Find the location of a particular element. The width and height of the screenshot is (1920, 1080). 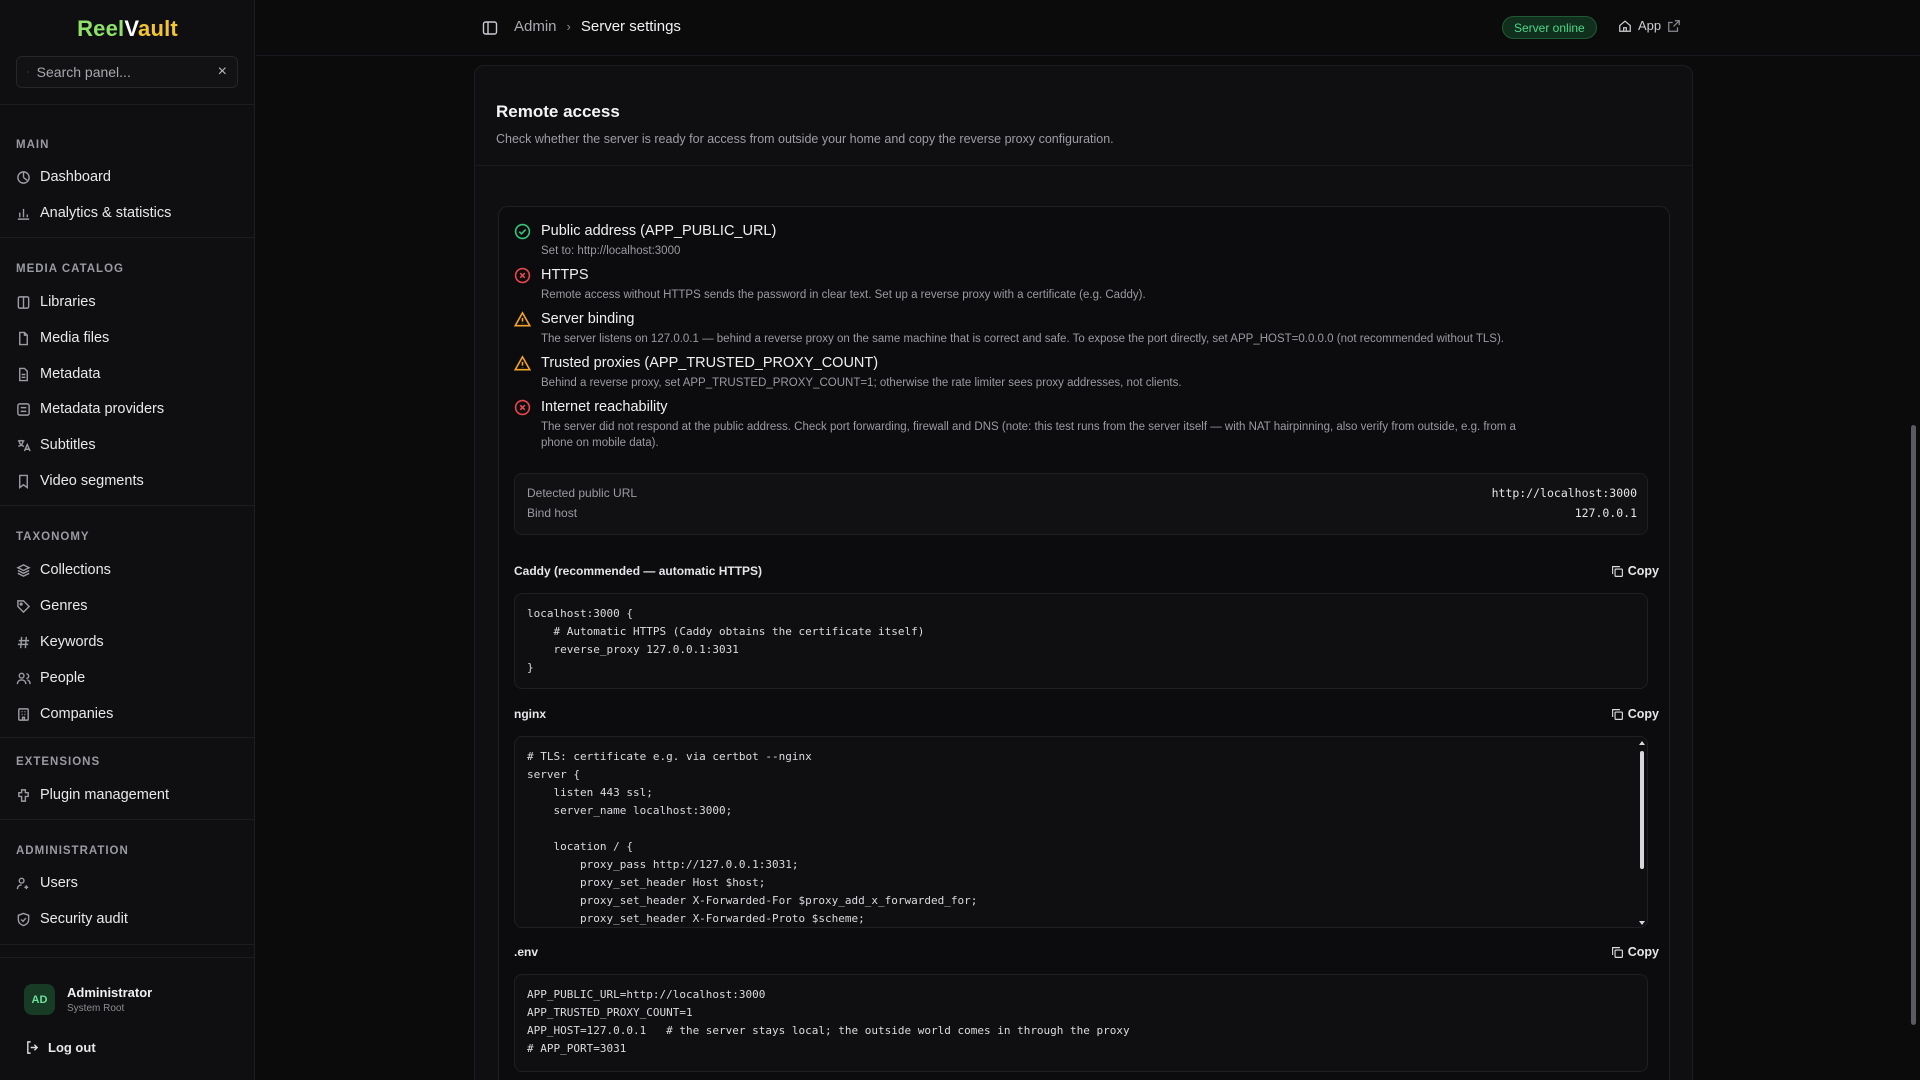

section-title-extensions: EXTENSIONS is located at coordinates (58, 762).